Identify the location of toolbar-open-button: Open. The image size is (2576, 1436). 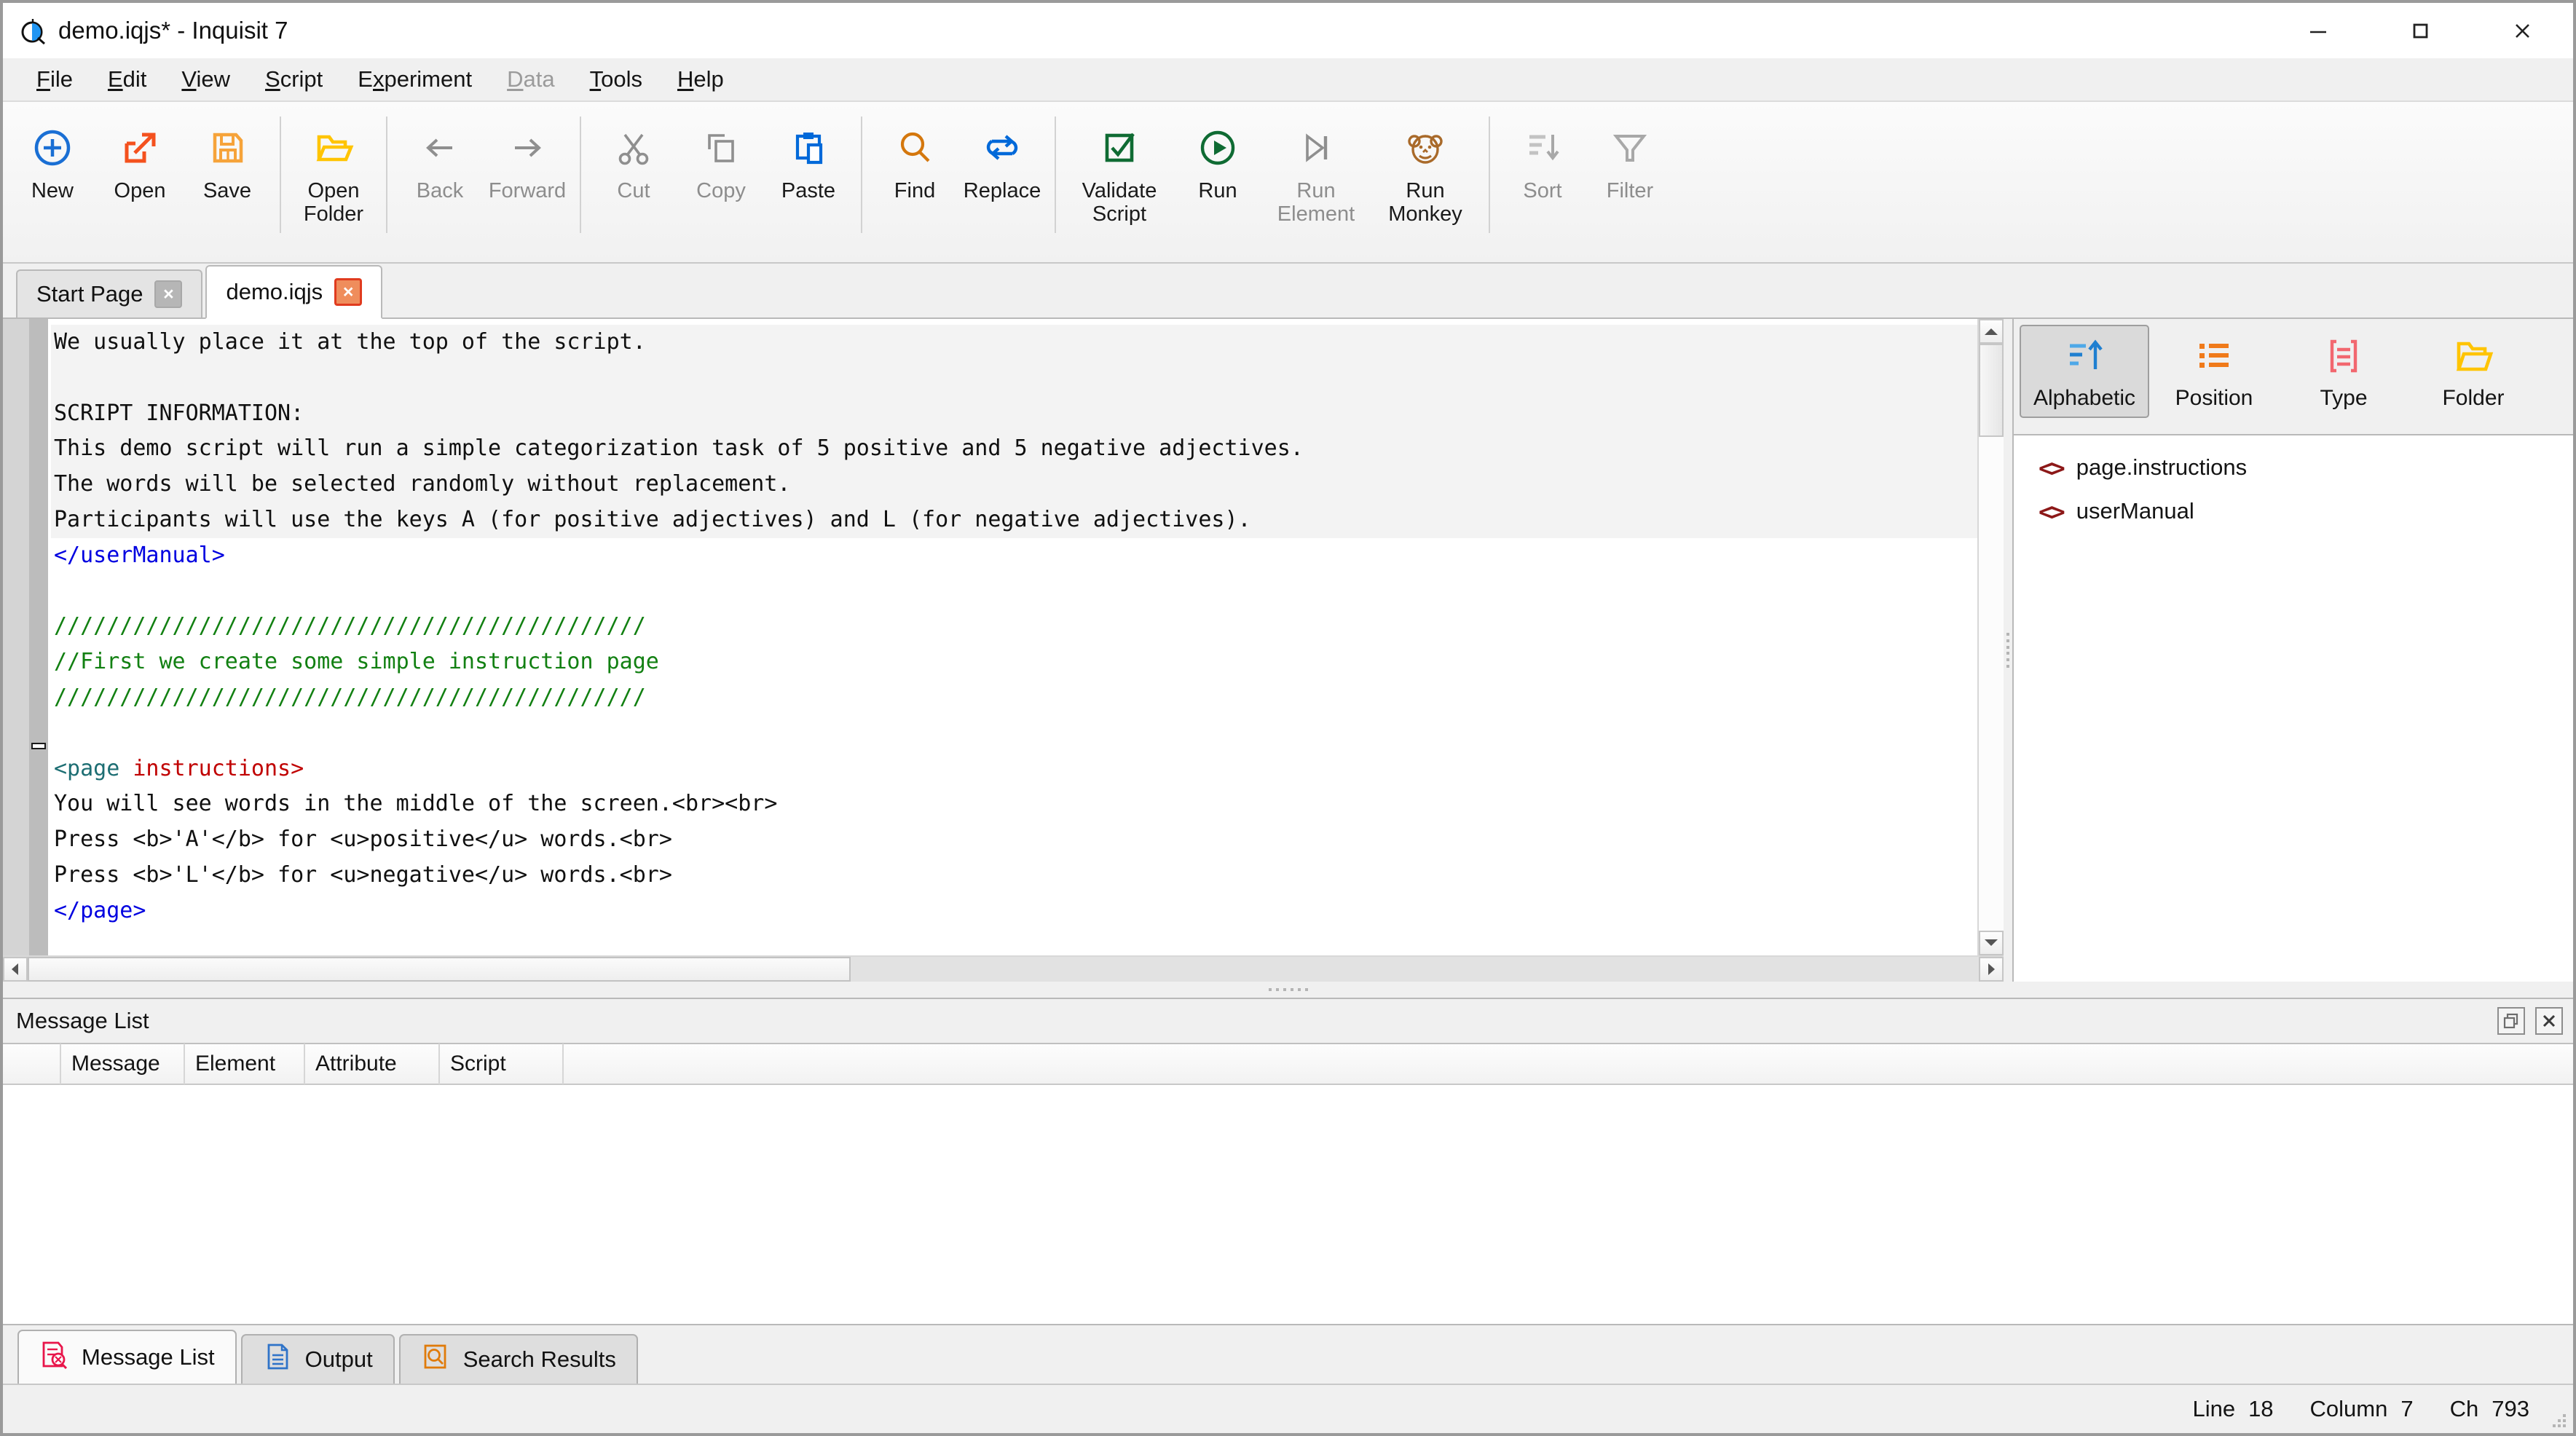
(140, 157).